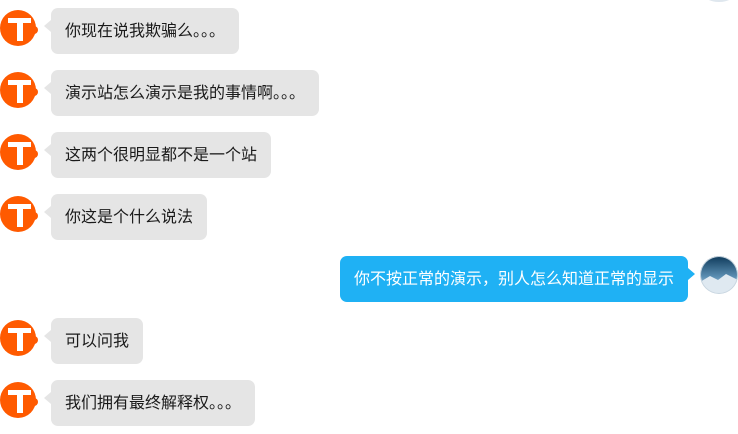 The width and height of the screenshot is (738, 434). Describe the element at coordinates (369, 94) in the screenshot. I see `message-row: 演示站怎么演示是我的事情啊。。。` at that location.